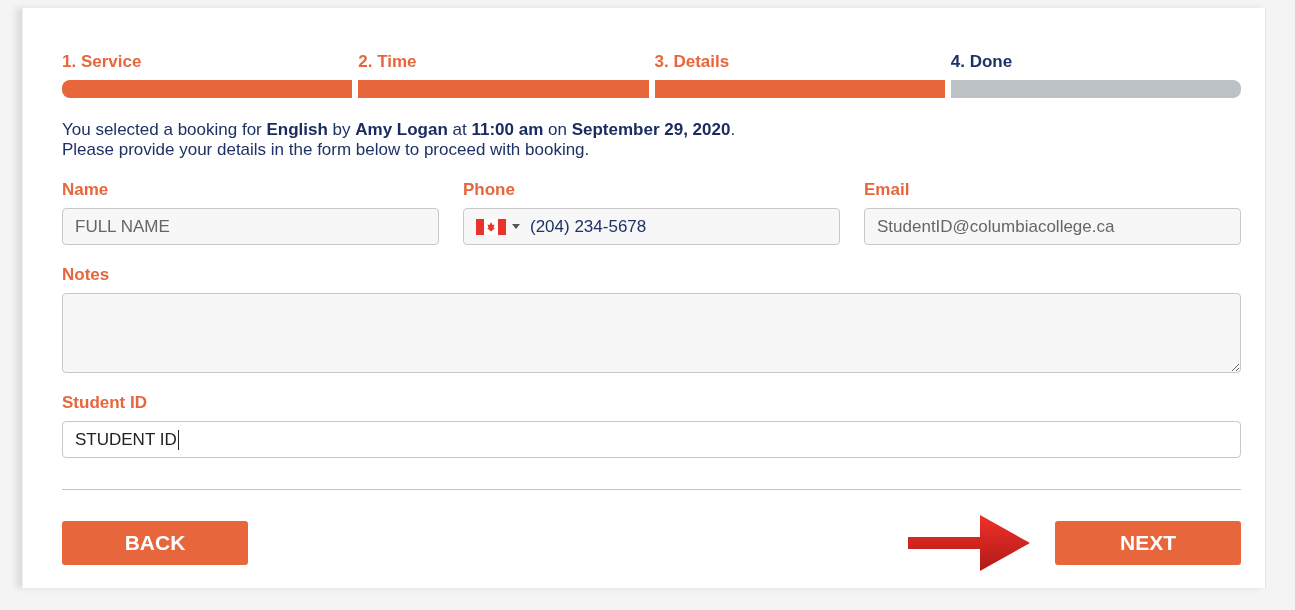 This screenshot has width=1295, height=610. What do you see at coordinates (1052, 226) in the screenshot?
I see `text-field: StudentID@columbiacollege.ca` at bounding box center [1052, 226].